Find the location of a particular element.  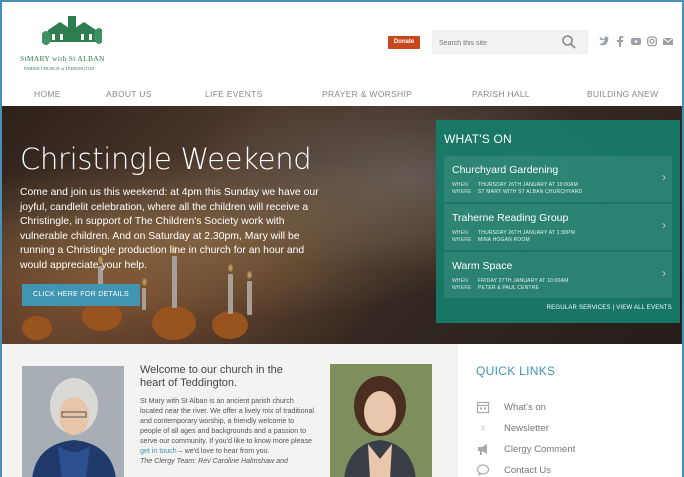

event-when: WHEN FRIDAY 27TH JANUARY AT 10:00AM is located at coordinates (510, 281).